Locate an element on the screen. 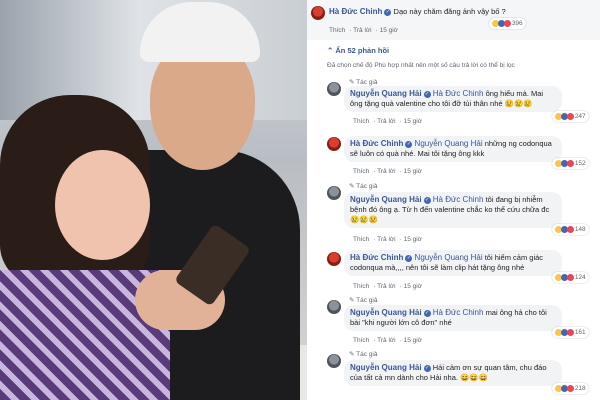 This screenshot has height=400, width=600. reaction-count: 152 is located at coordinates (580, 163).